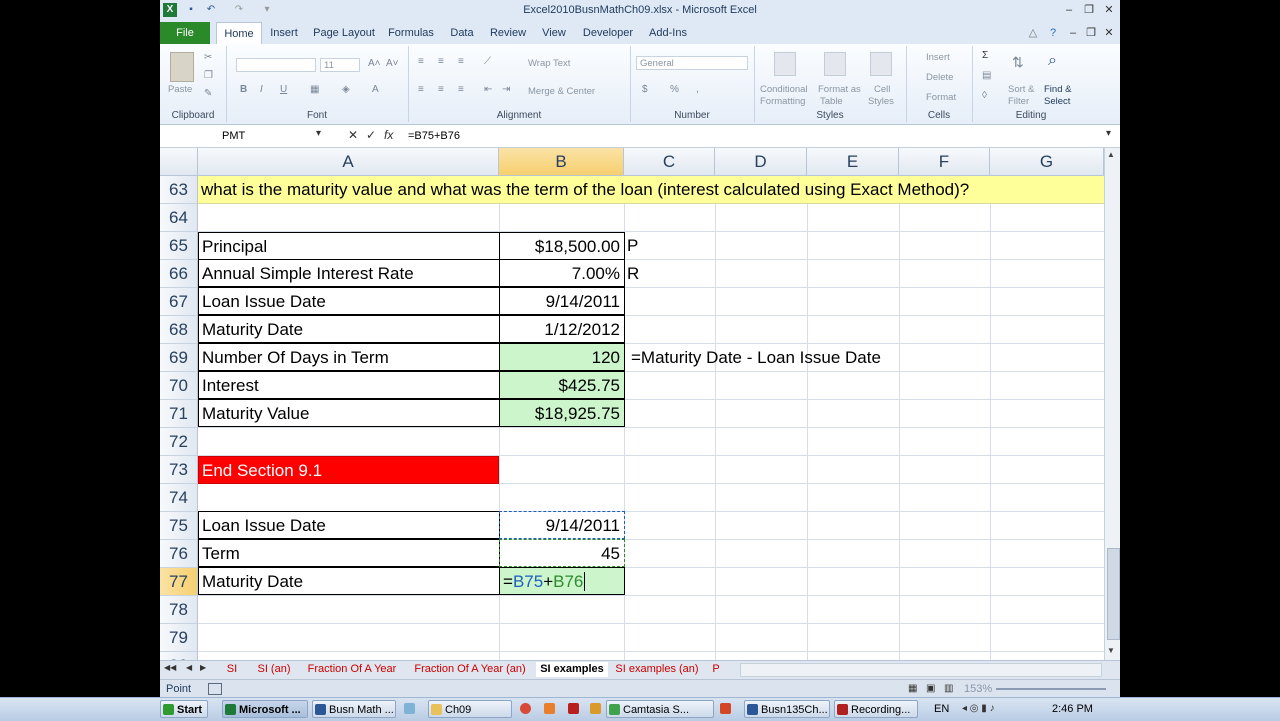 The image size is (1280, 721). Describe the element at coordinates (461, 89) in the screenshot. I see `align-right-icon: ≡` at that location.